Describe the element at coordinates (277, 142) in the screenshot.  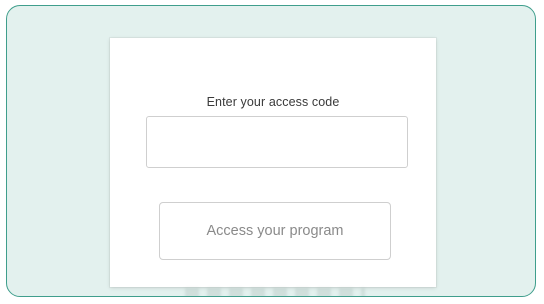
I see `access-code-input` at that location.